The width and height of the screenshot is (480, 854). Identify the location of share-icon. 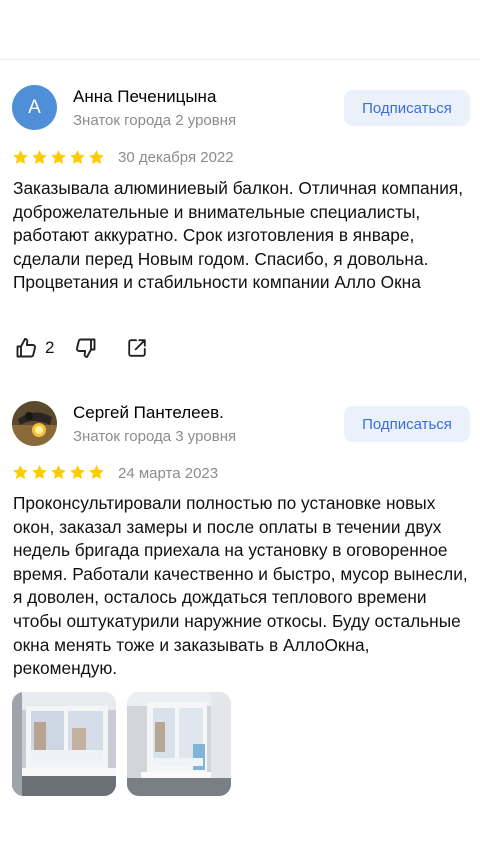
(137, 348).